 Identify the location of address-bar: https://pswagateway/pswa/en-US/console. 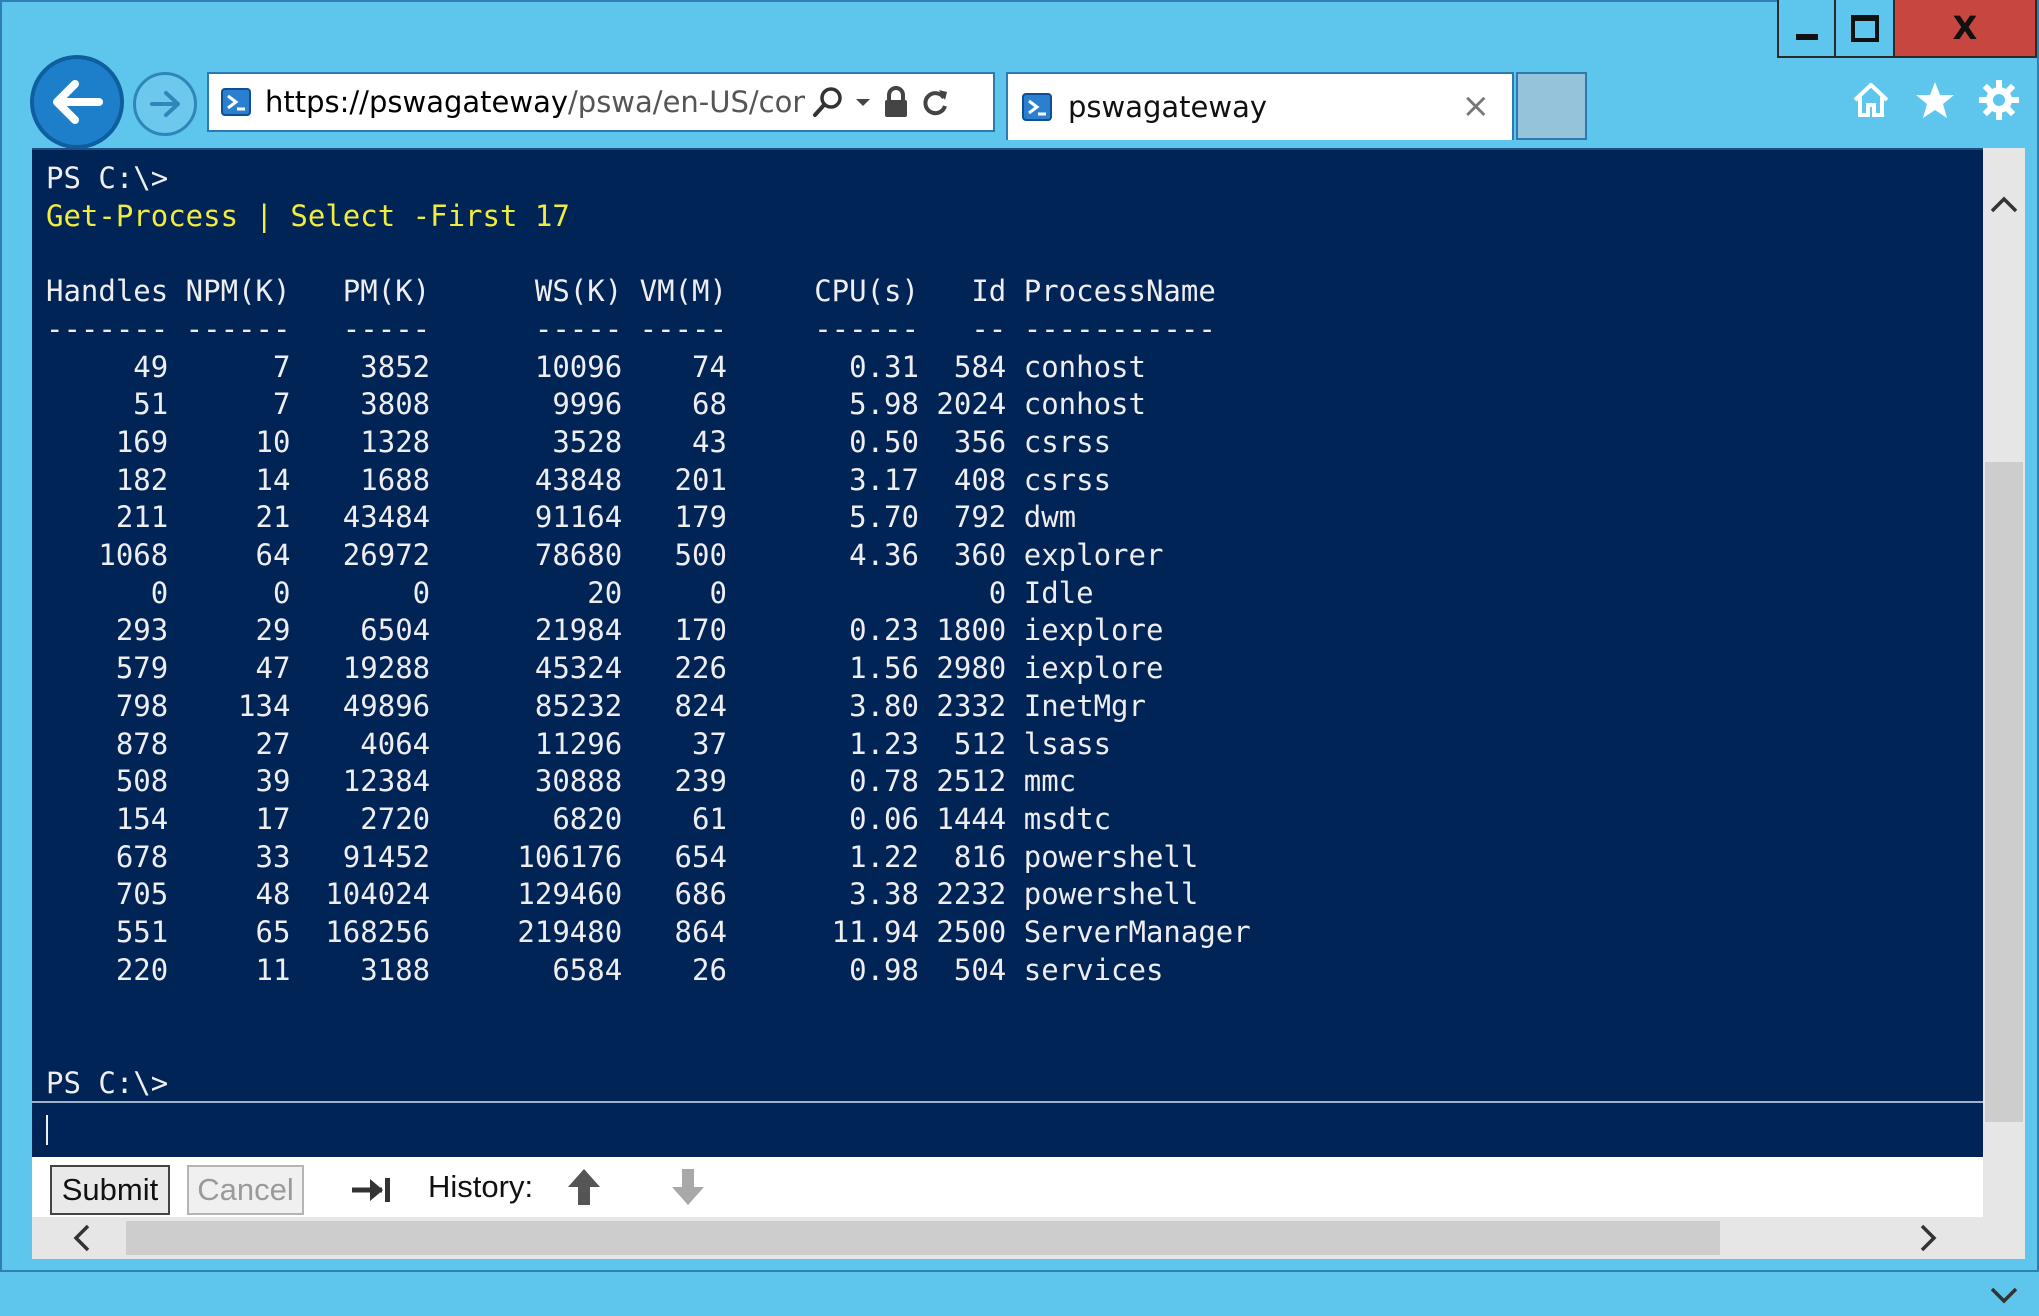
(601, 102).